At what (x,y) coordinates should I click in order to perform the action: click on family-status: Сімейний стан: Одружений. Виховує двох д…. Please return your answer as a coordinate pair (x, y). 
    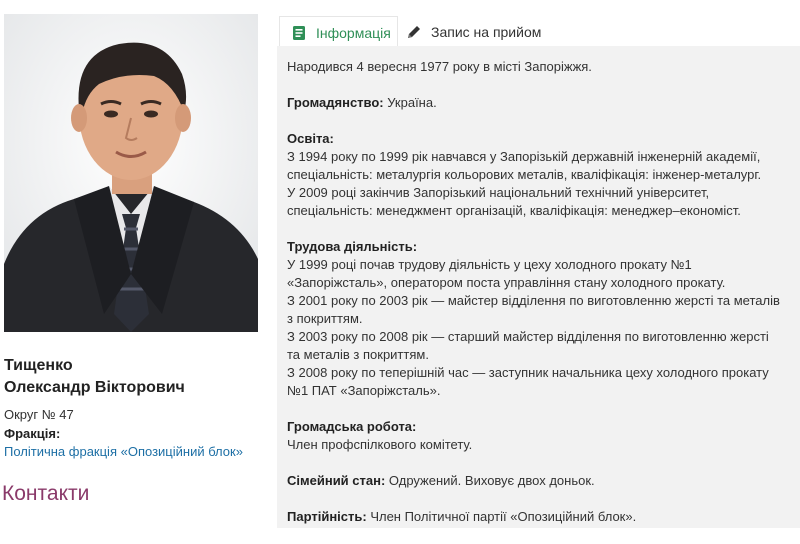
    Looking at the image, I should click on (539, 481).